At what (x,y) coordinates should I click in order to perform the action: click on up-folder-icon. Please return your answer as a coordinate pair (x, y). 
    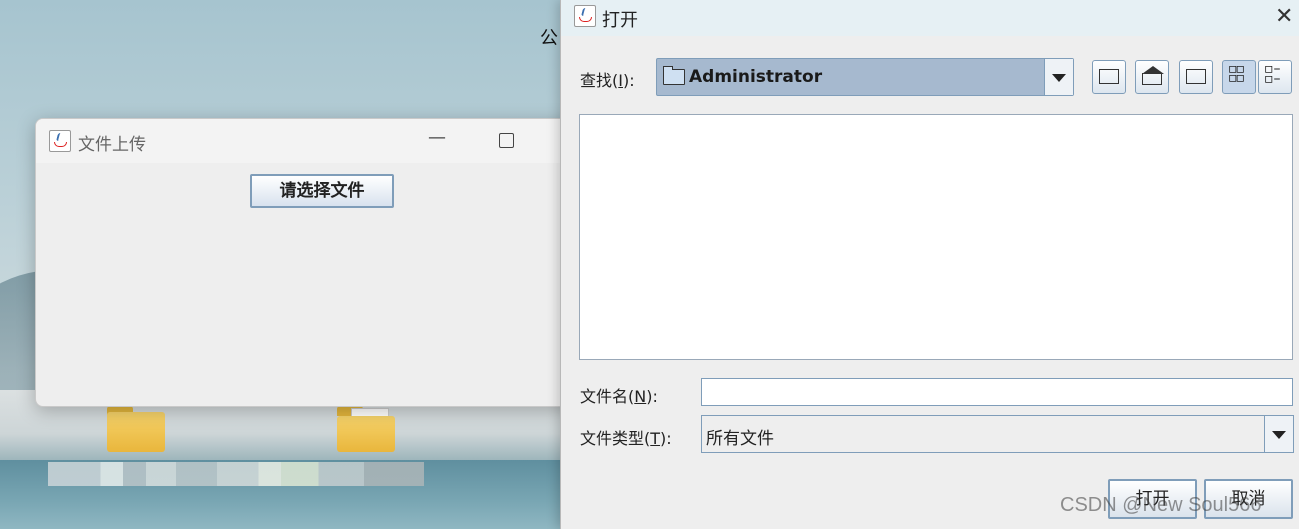
    Looking at the image, I should click on (1109, 76).